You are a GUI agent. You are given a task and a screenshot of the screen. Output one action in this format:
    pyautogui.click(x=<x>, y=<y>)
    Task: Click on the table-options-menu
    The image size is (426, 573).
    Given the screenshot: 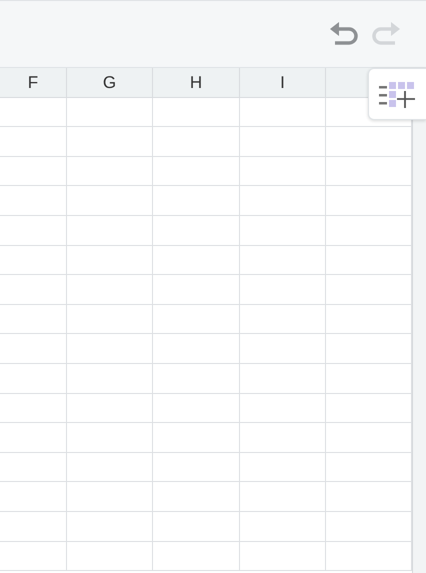 What is the action you would take?
    pyautogui.click(x=397, y=94)
    